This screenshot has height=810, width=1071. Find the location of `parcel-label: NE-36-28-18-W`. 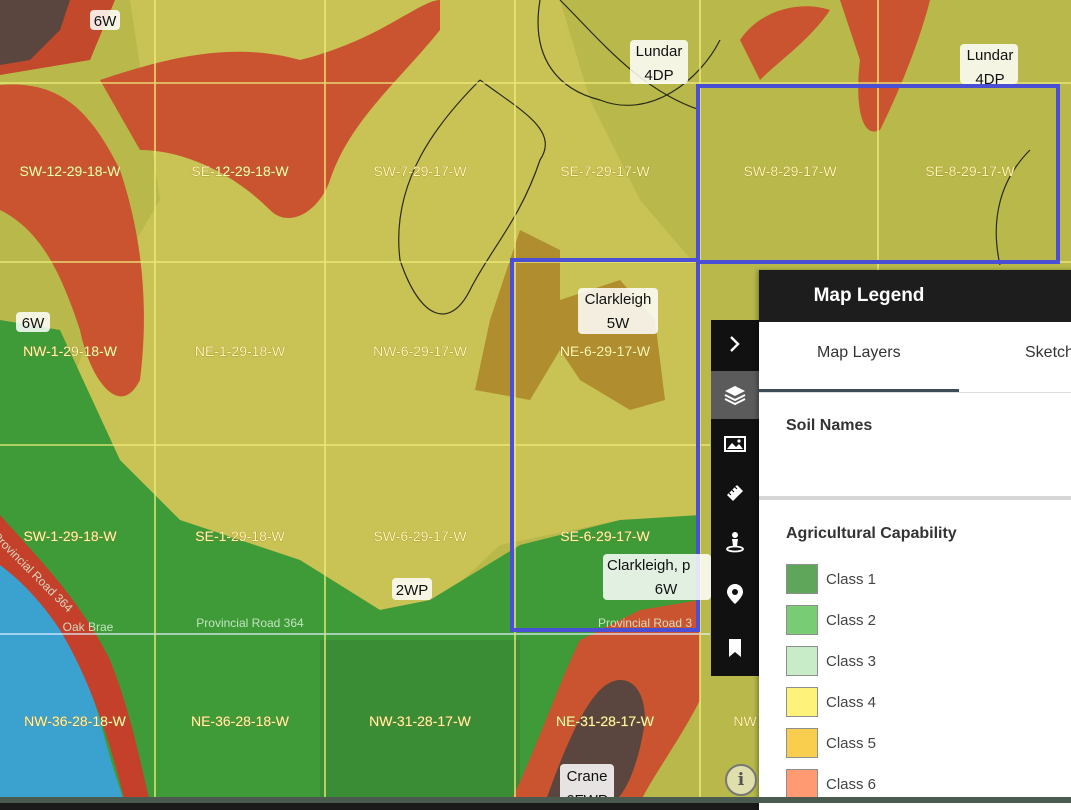

parcel-label: NE-36-28-18-W is located at coordinates (240, 721).